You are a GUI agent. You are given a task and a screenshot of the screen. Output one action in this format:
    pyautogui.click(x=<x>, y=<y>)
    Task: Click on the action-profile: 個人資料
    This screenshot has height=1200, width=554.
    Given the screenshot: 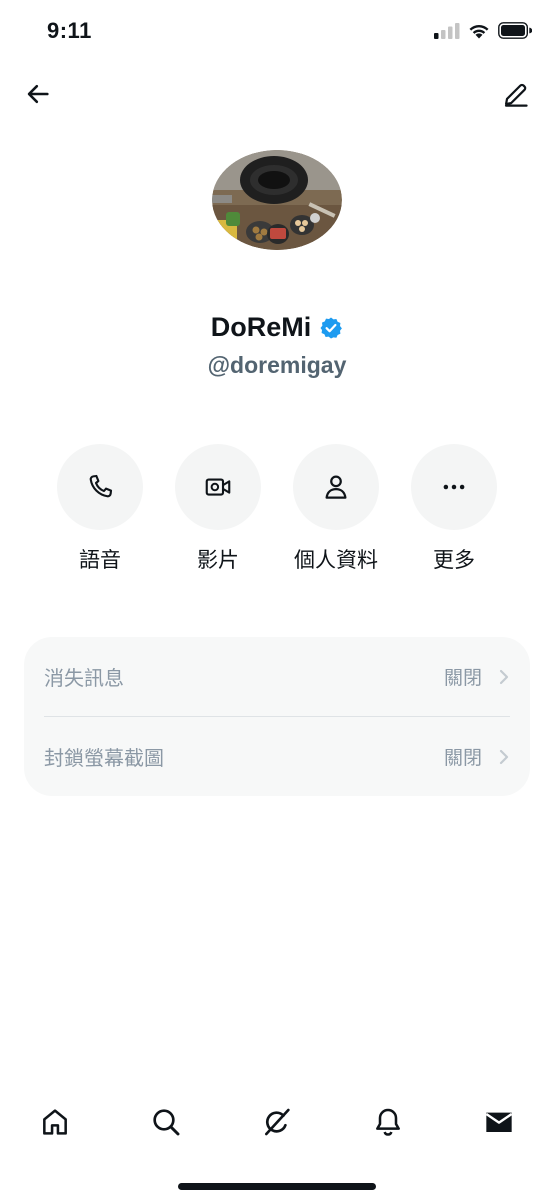 What is the action you would take?
    pyautogui.click(x=336, y=509)
    